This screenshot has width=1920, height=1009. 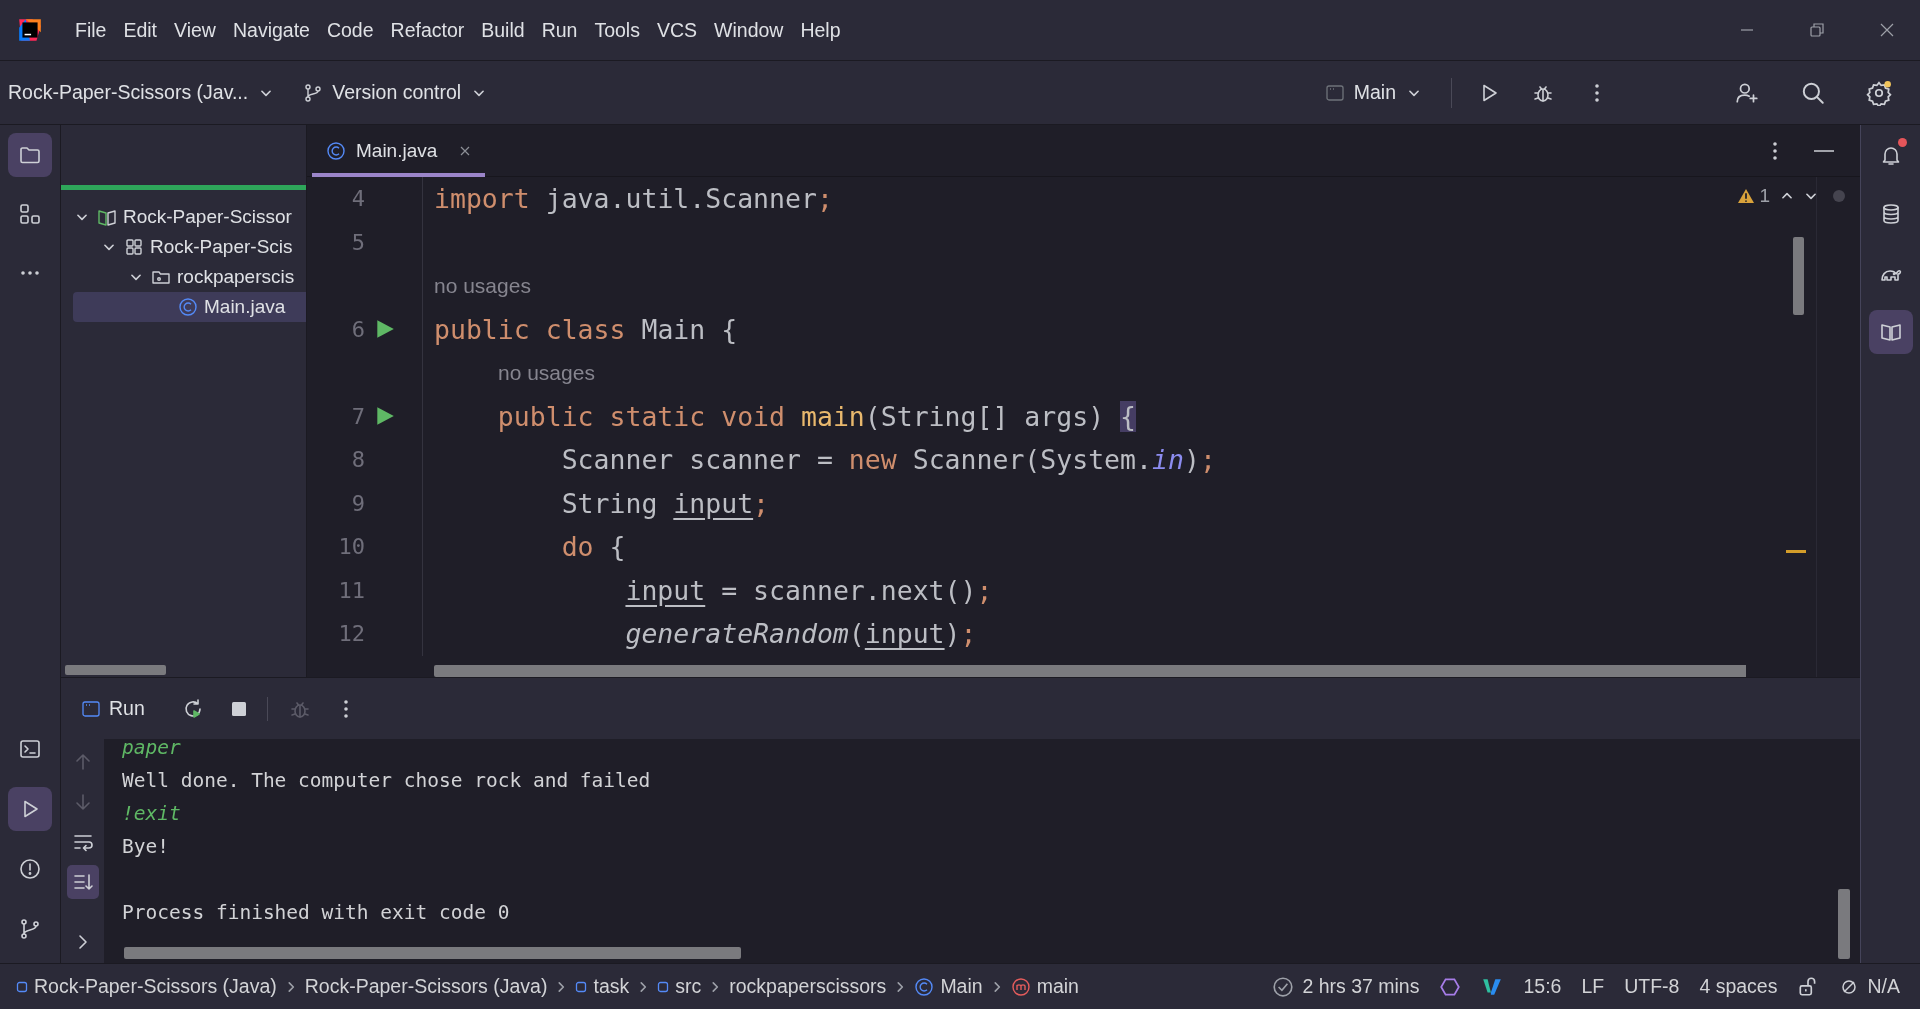 I want to click on code-line: String input;, so click(x=665, y=503).